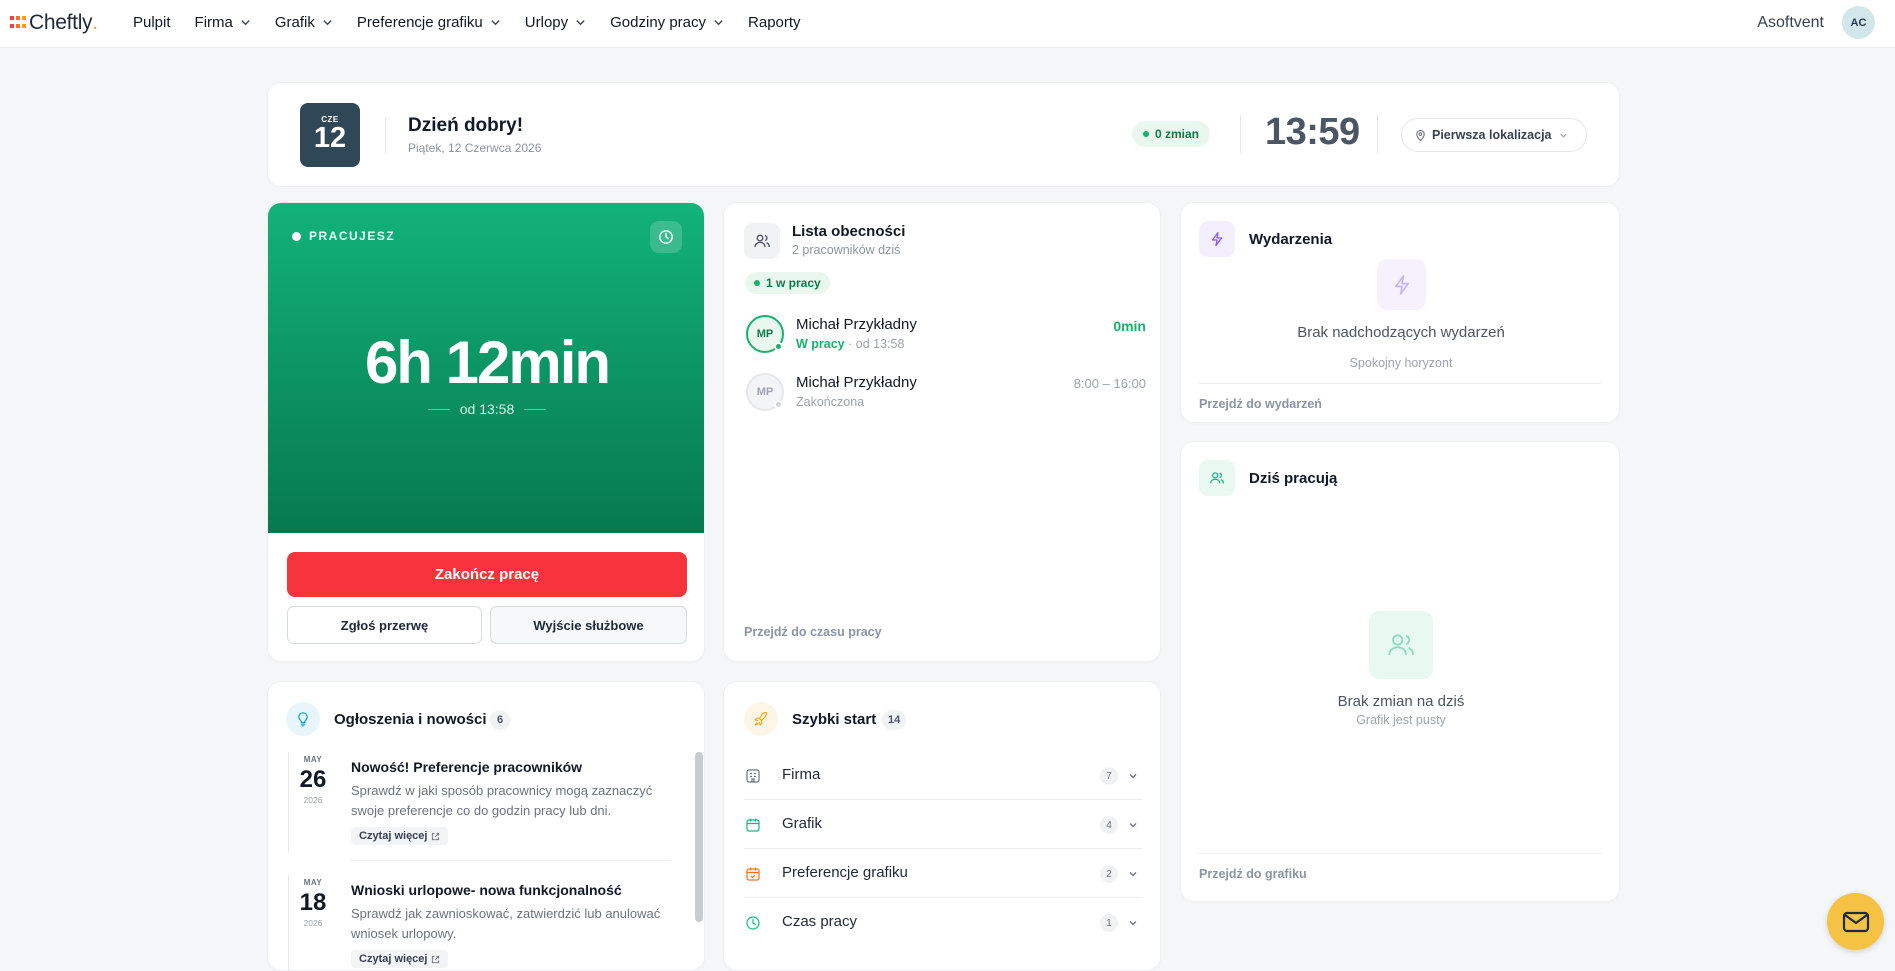  What do you see at coordinates (303, 719) in the screenshot?
I see `lightbulb-icon` at bounding box center [303, 719].